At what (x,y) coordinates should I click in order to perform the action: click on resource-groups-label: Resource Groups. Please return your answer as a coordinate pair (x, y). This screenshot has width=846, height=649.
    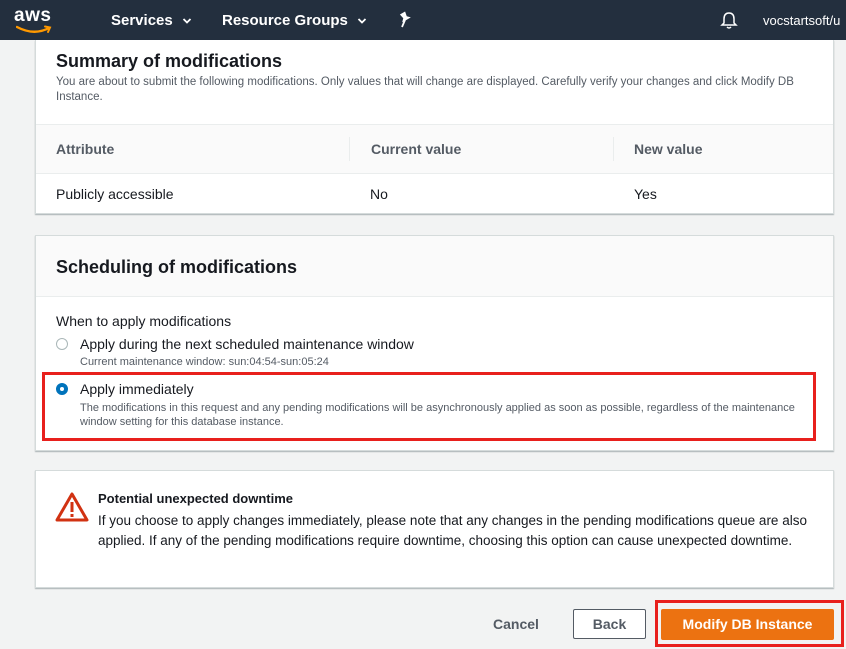
    Looking at the image, I should click on (285, 20).